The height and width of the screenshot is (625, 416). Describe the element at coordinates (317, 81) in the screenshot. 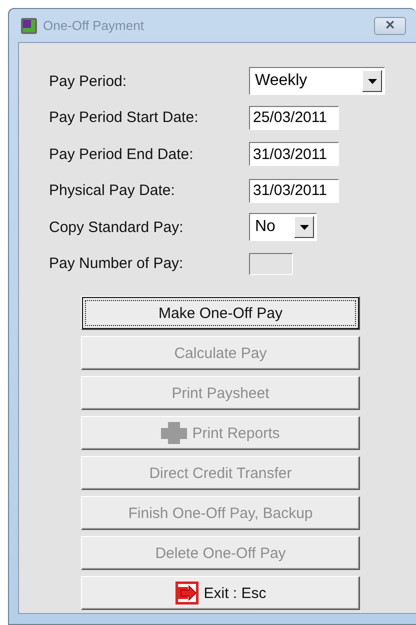

I see `dropdown: Weekly` at that location.